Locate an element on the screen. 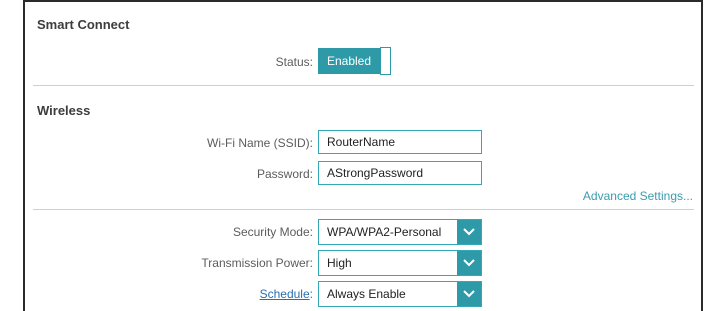 This screenshot has height=311, width=717. smart-connect-toggle: Enabled is located at coordinates (354, 61).